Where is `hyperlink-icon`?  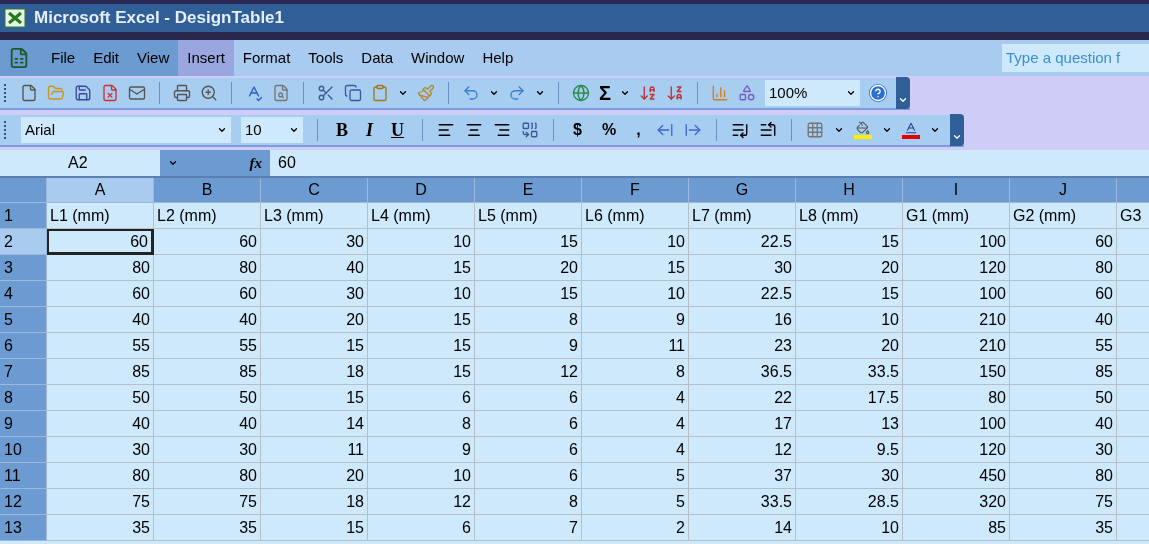 hyperlink-icon is located at coordinates (581, 93).